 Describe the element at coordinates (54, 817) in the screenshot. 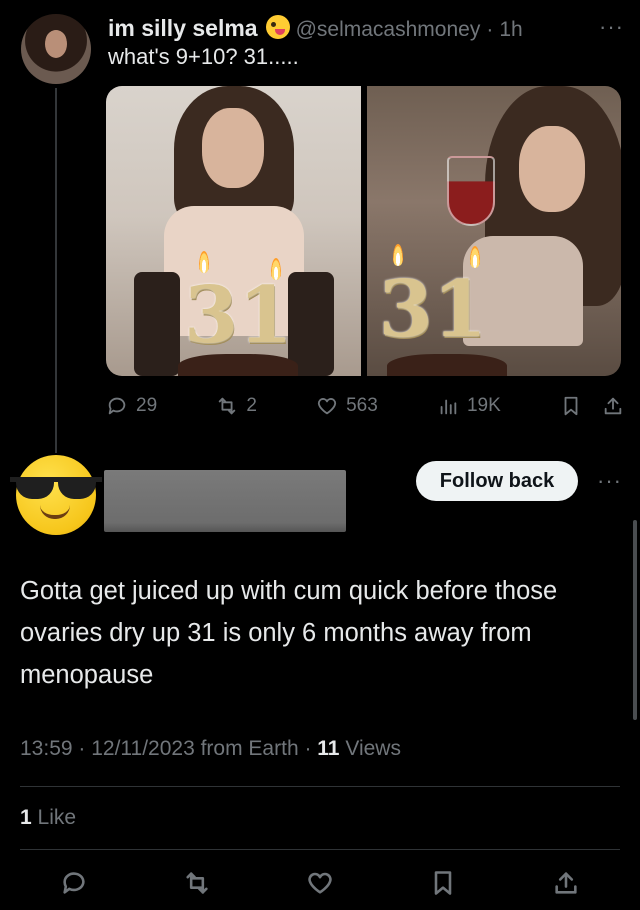

I see `reply-like-label: Like` at that location.